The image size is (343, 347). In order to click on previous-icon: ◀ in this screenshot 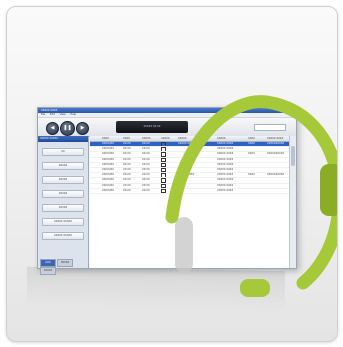, I will do `click(52, 128)`.